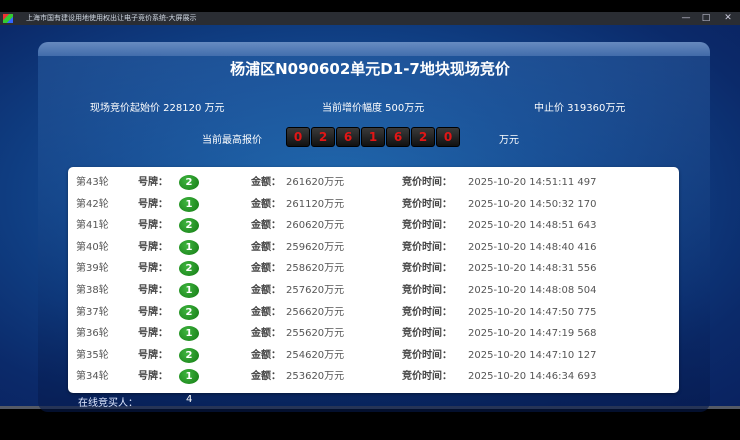 The image size is (740, 440). I want to click on round-label: 第35轮, so click(92, 355).